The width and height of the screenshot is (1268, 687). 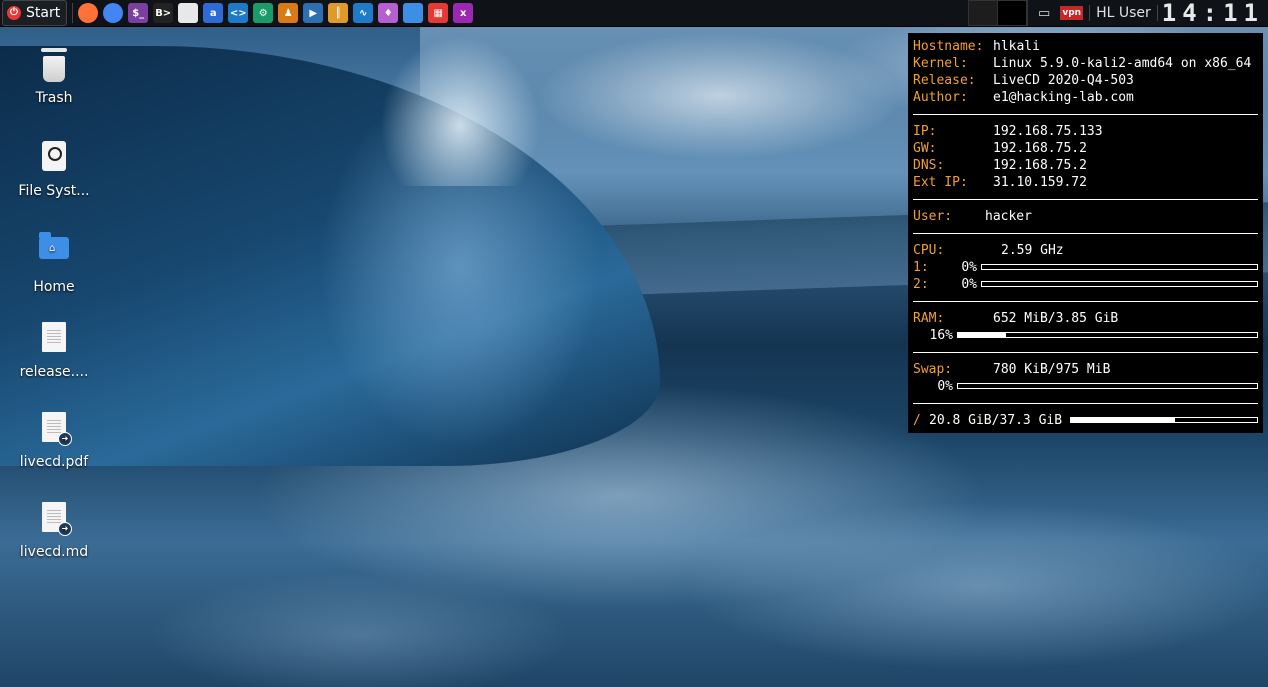 What do you see at coordinates (213, 13) in the screenshot?
I see `app-a-icon: a` at bounding box center [213, 13].